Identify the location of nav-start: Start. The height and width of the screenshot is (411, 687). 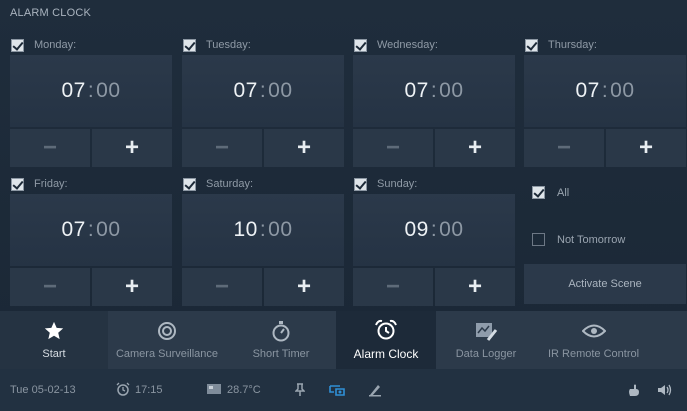
(54, 340).